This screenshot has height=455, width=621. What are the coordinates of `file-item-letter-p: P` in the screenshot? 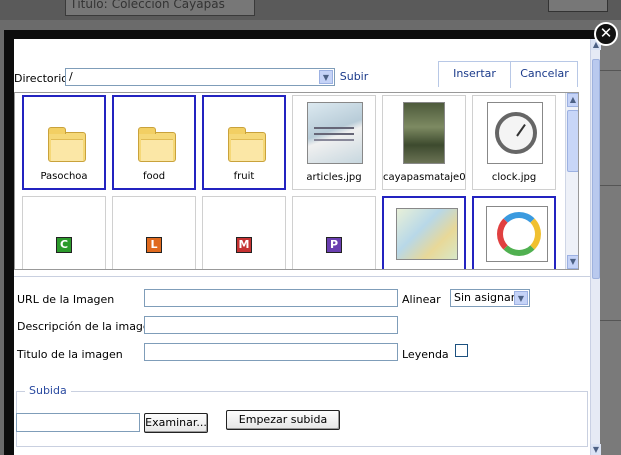 It's located at (334, 232).